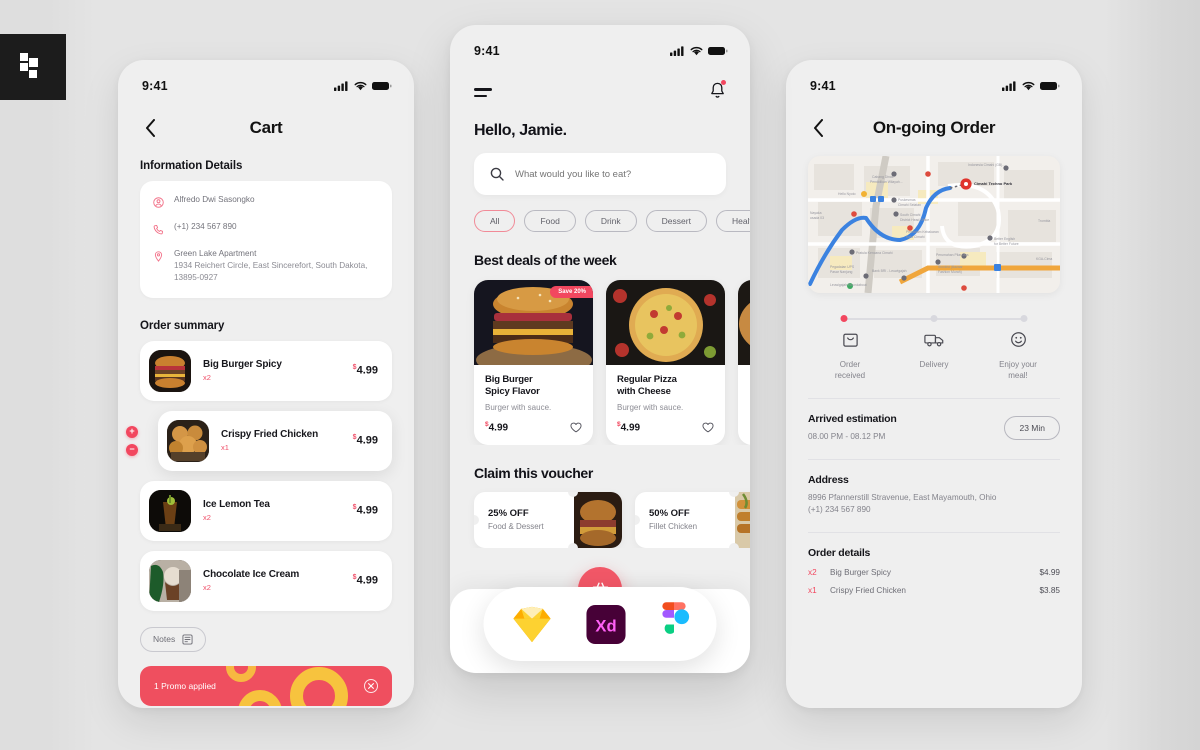  I want to click on close-circle-icon, so click(371, 685).